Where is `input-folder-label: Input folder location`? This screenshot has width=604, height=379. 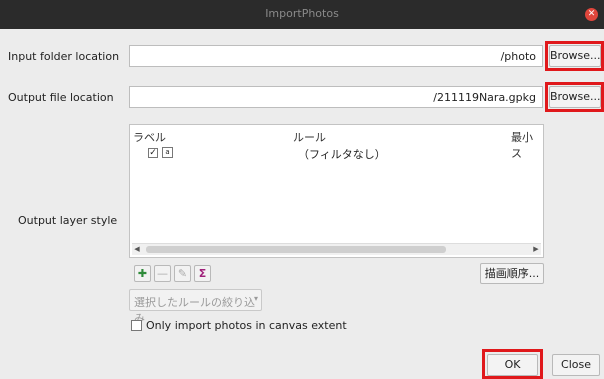 input-folder-label: Input folder location is located at coordinates (64, 56).